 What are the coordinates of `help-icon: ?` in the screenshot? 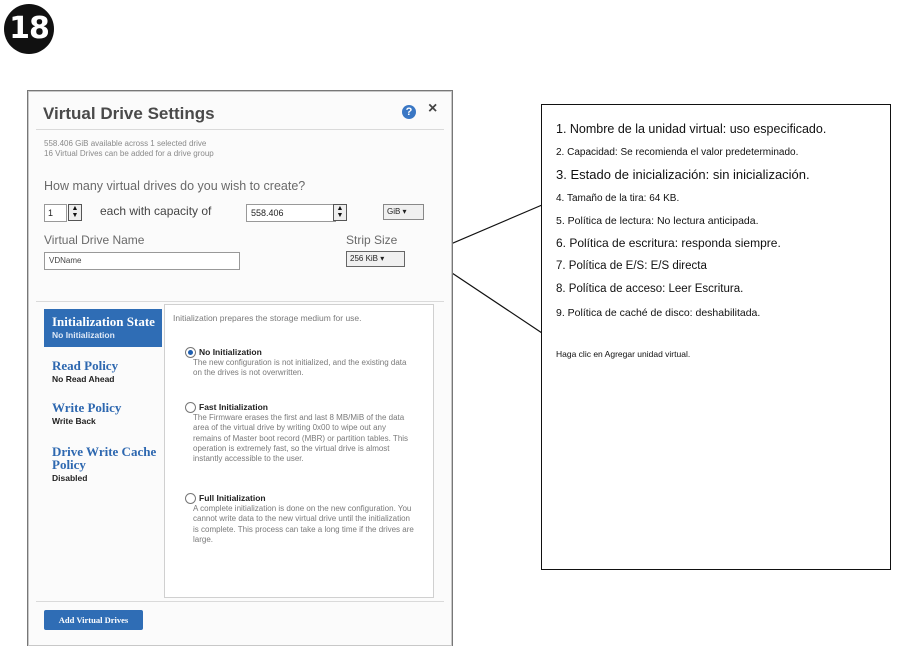 It's located at (409, 112).